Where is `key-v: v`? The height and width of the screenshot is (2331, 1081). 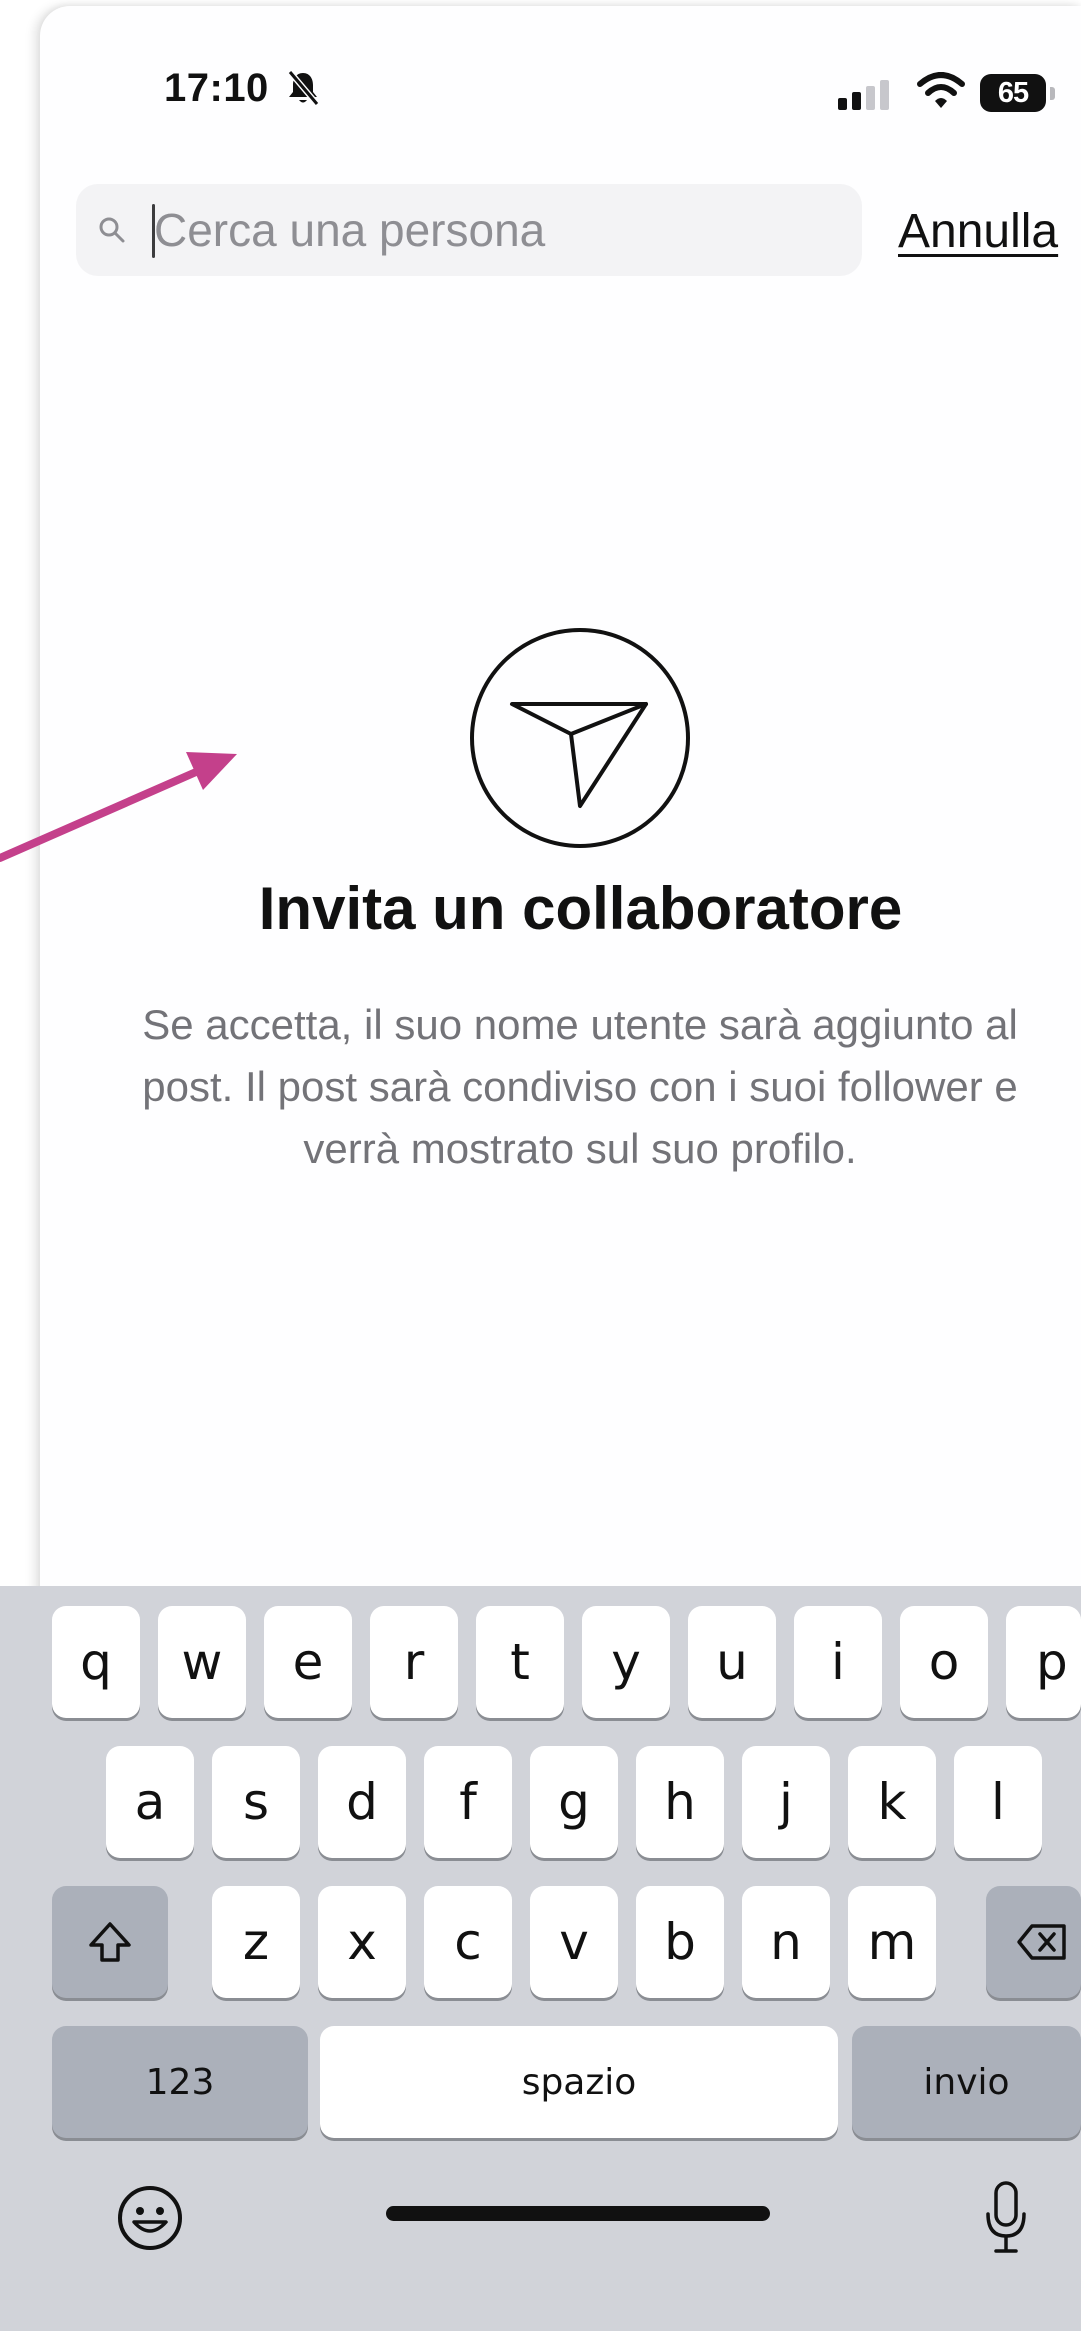
key-v: v is located at coordinates (574, 1942).